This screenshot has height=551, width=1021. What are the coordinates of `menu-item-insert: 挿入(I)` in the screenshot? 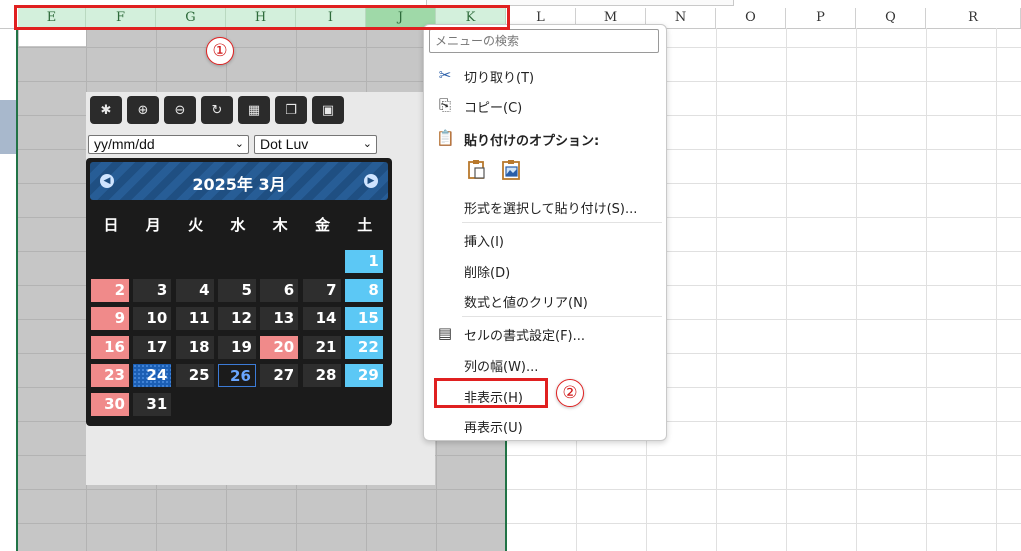 It's located at (545, 239).